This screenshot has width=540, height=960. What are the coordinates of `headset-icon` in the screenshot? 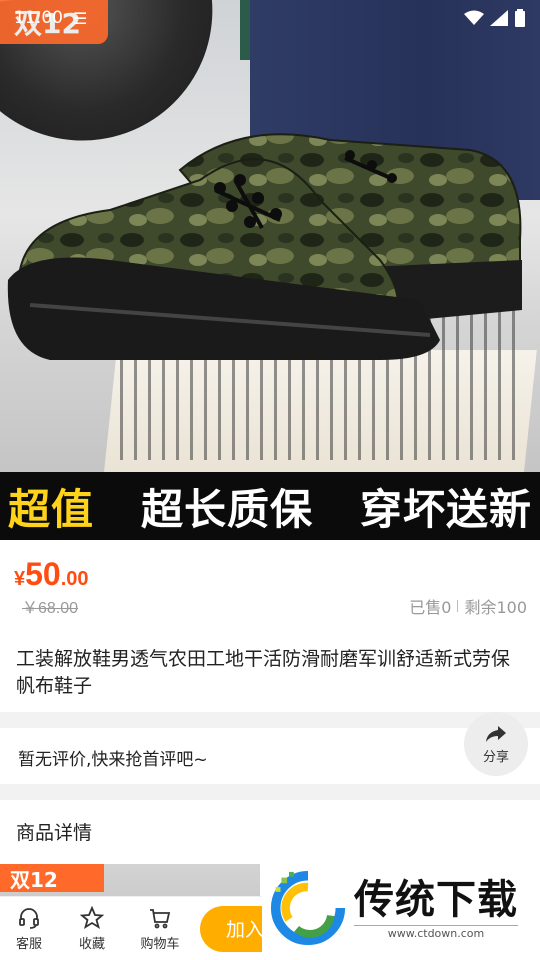 It's located at (29, 918).